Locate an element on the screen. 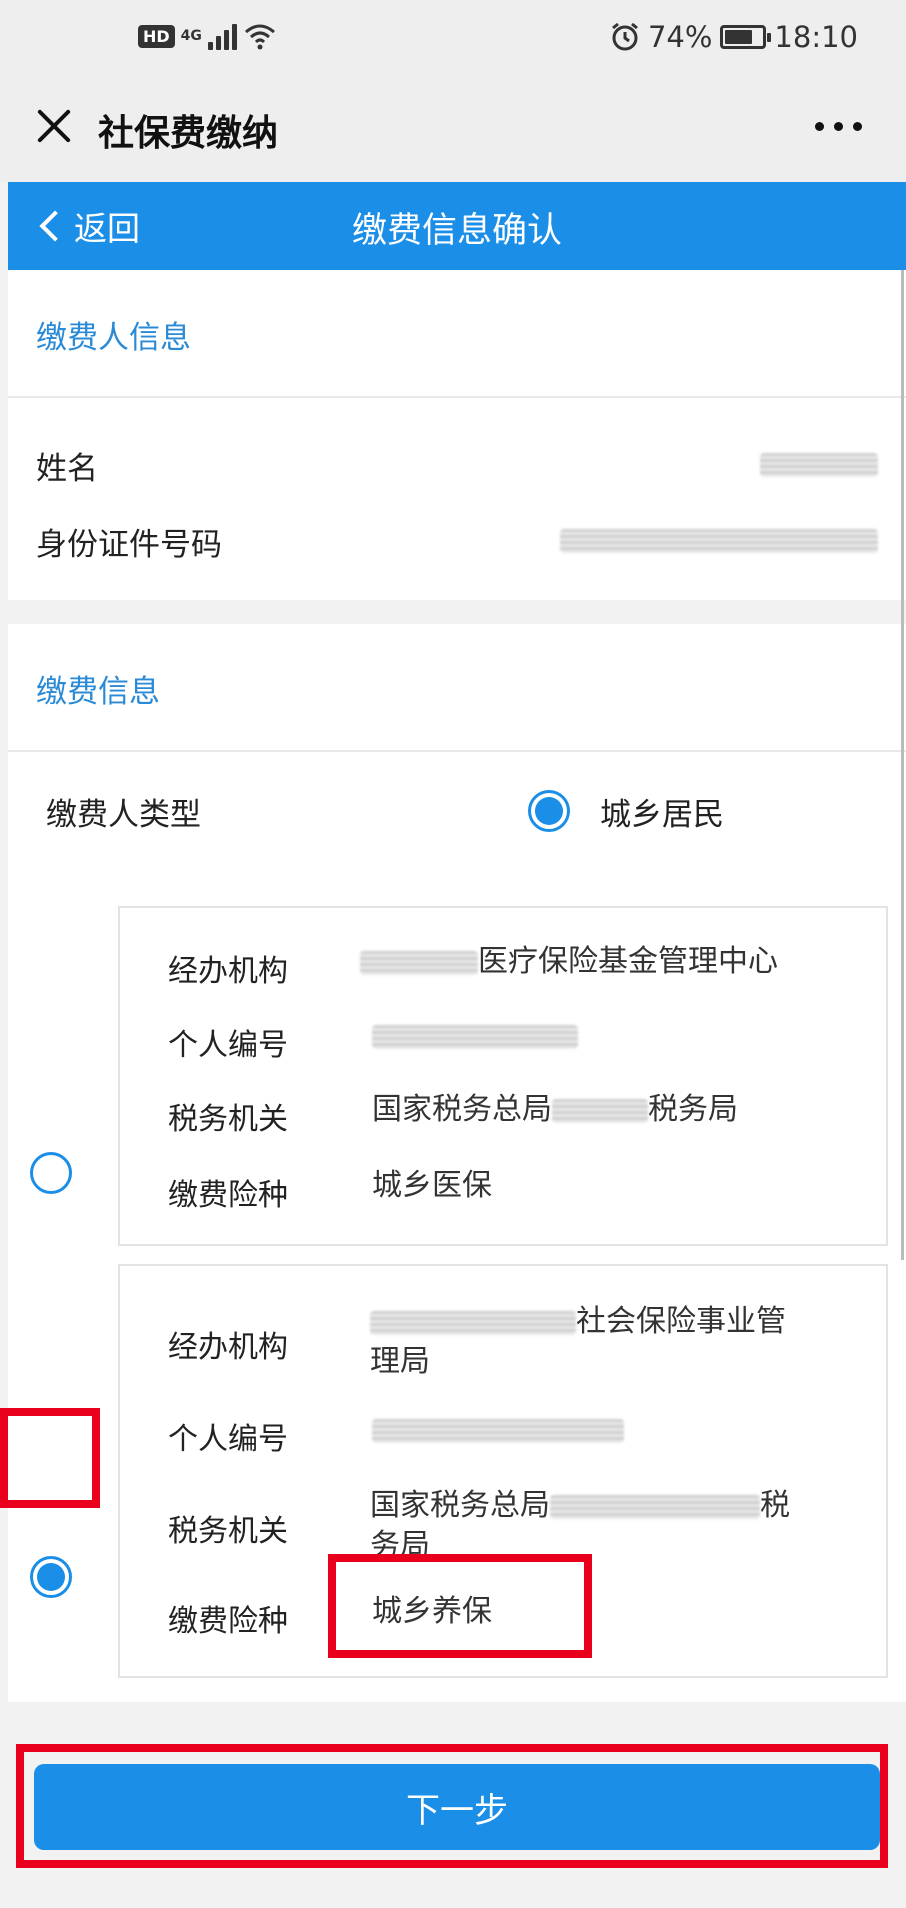 This screenshot has height=1908, width=906. status-bar: HD 4G 74% 18:10 is located at coordinates (453, 41).